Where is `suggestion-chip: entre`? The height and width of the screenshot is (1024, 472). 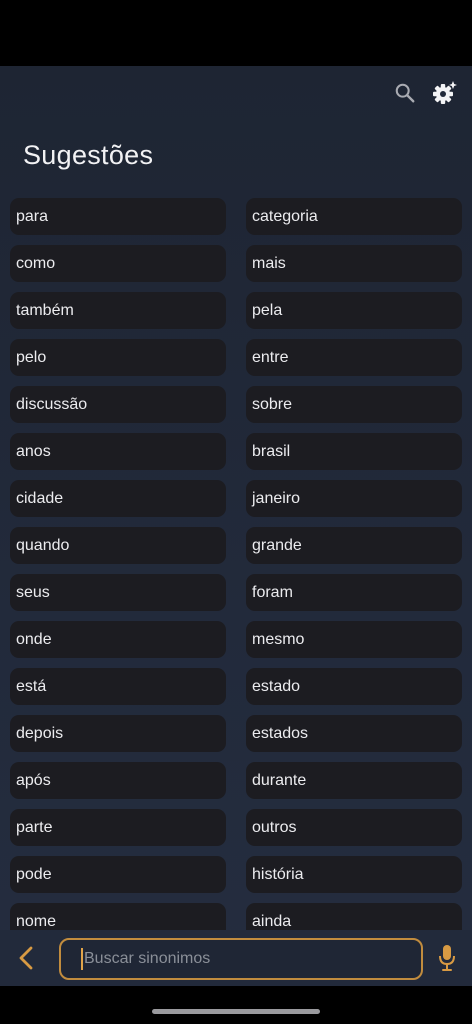 suggestion-chip: entre is located at coordinates (354, 357).